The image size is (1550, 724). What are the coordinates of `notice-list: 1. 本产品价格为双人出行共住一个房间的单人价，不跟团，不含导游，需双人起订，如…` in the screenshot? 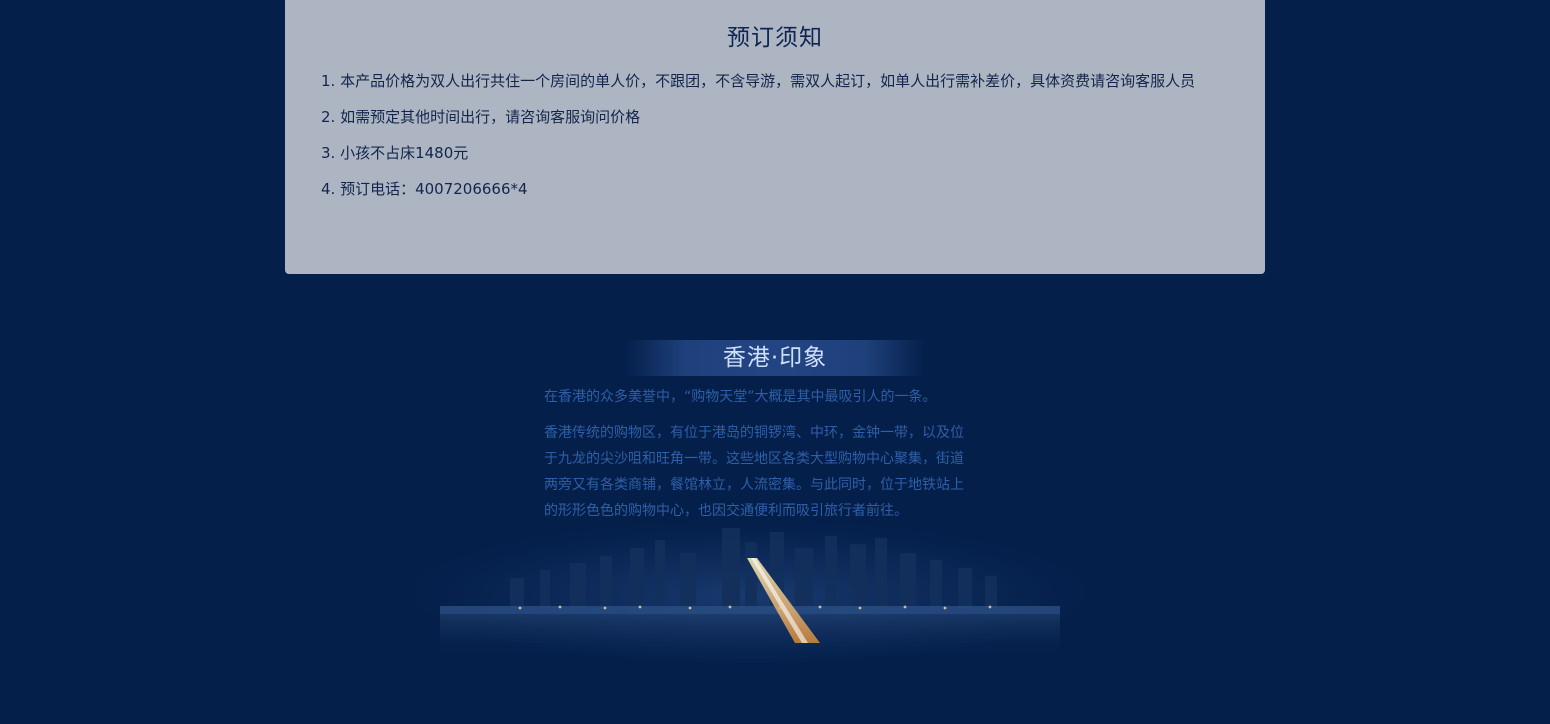 It's located at (758, 141).